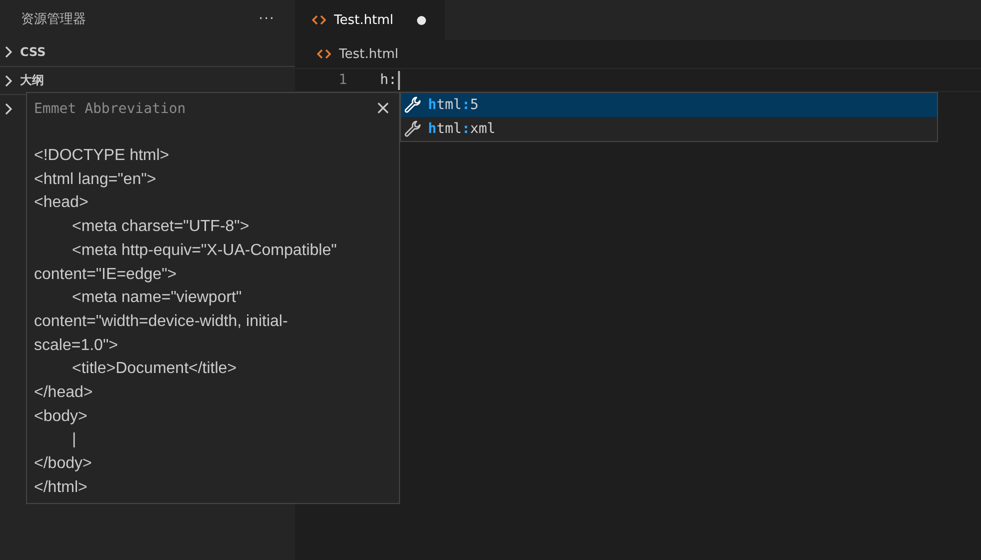 This screenshot has height=560, width=981. Describe the element at coordinates (32, 80) in the screenshot. I see `section-header: 大纲` at that location.